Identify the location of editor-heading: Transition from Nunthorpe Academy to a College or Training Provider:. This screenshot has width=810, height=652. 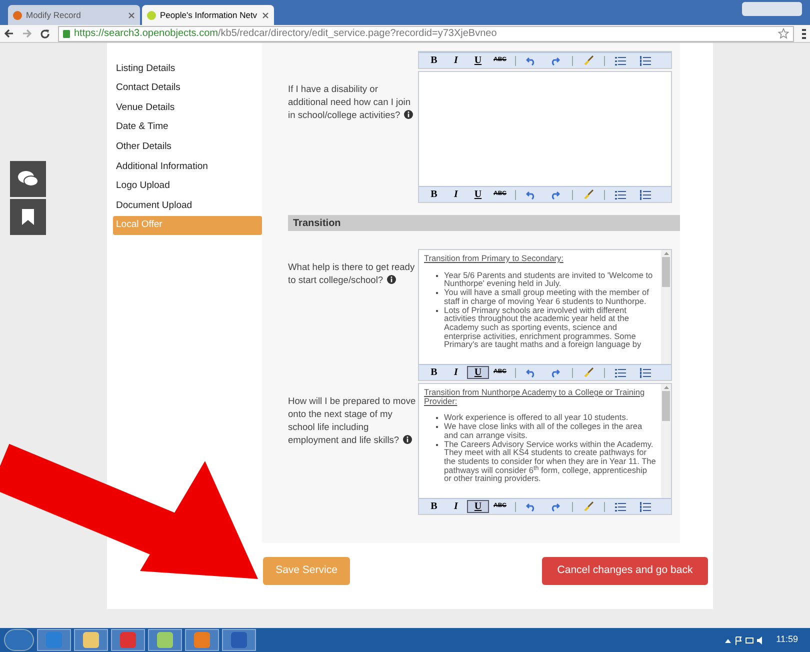
(535, 397).